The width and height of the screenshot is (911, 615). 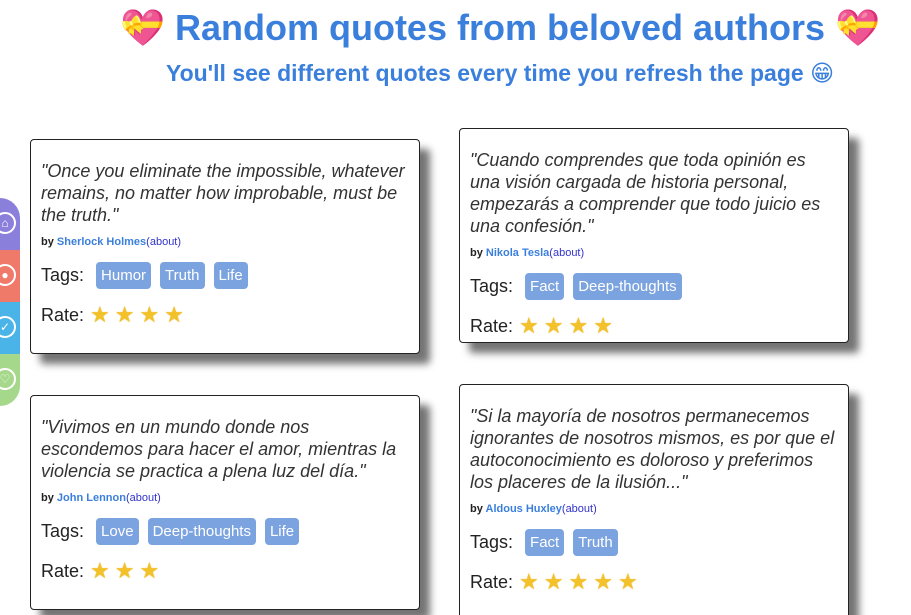 I want to click on author-link: Nikola Tesla, so click(x=517, y=253).